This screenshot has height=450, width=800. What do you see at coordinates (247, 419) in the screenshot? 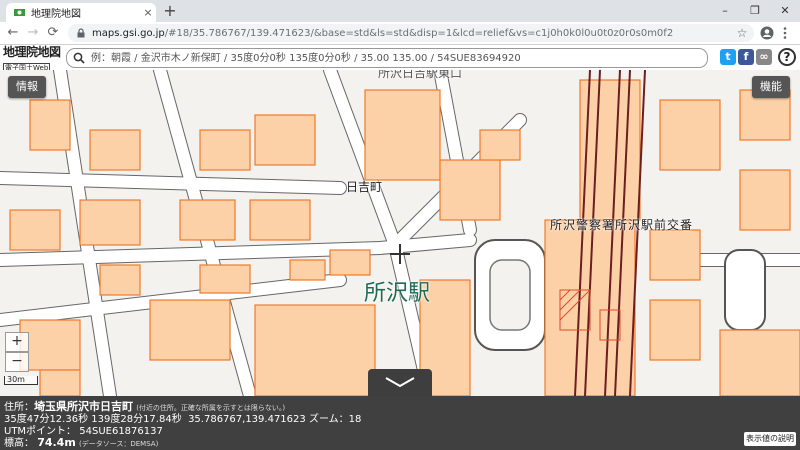
I see `decimal-coords: 35.786767,139.471623` at bounding box center [247, 419].